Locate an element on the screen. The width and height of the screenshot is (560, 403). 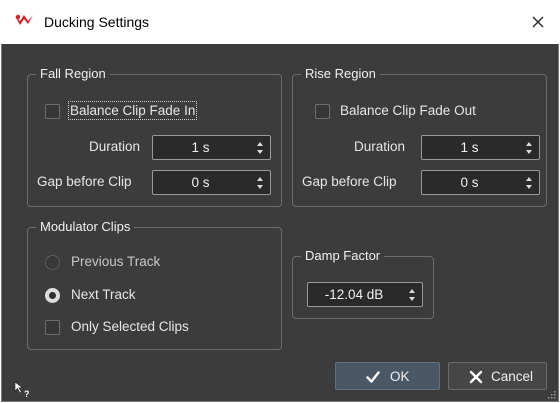
only-selected-clips-label: Only Selected Clips is located at coordinates (130, 326).